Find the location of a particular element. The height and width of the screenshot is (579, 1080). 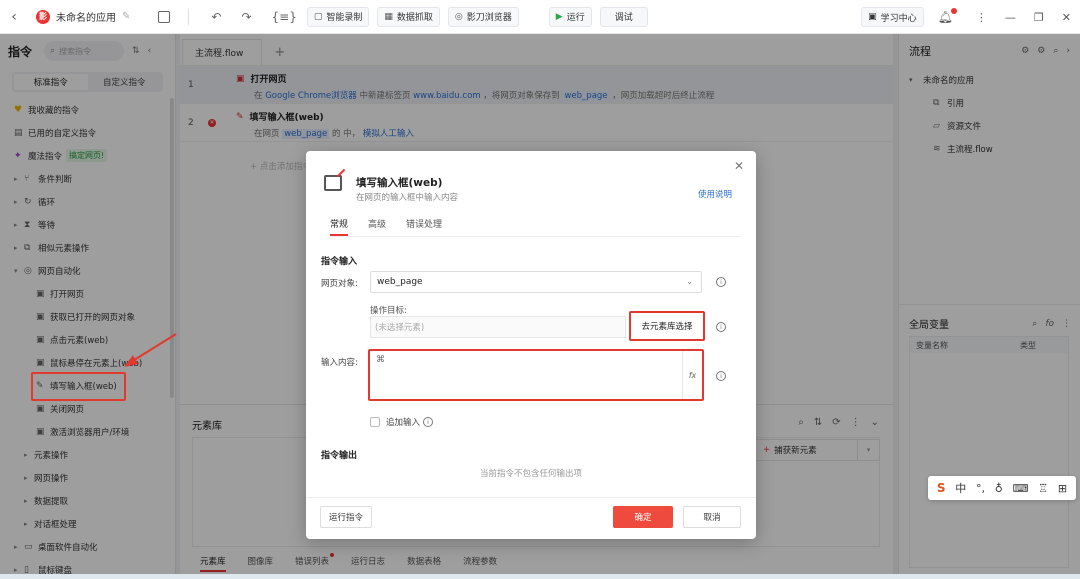

content-input: ⌘ fx is located at coordinates (536, 375).